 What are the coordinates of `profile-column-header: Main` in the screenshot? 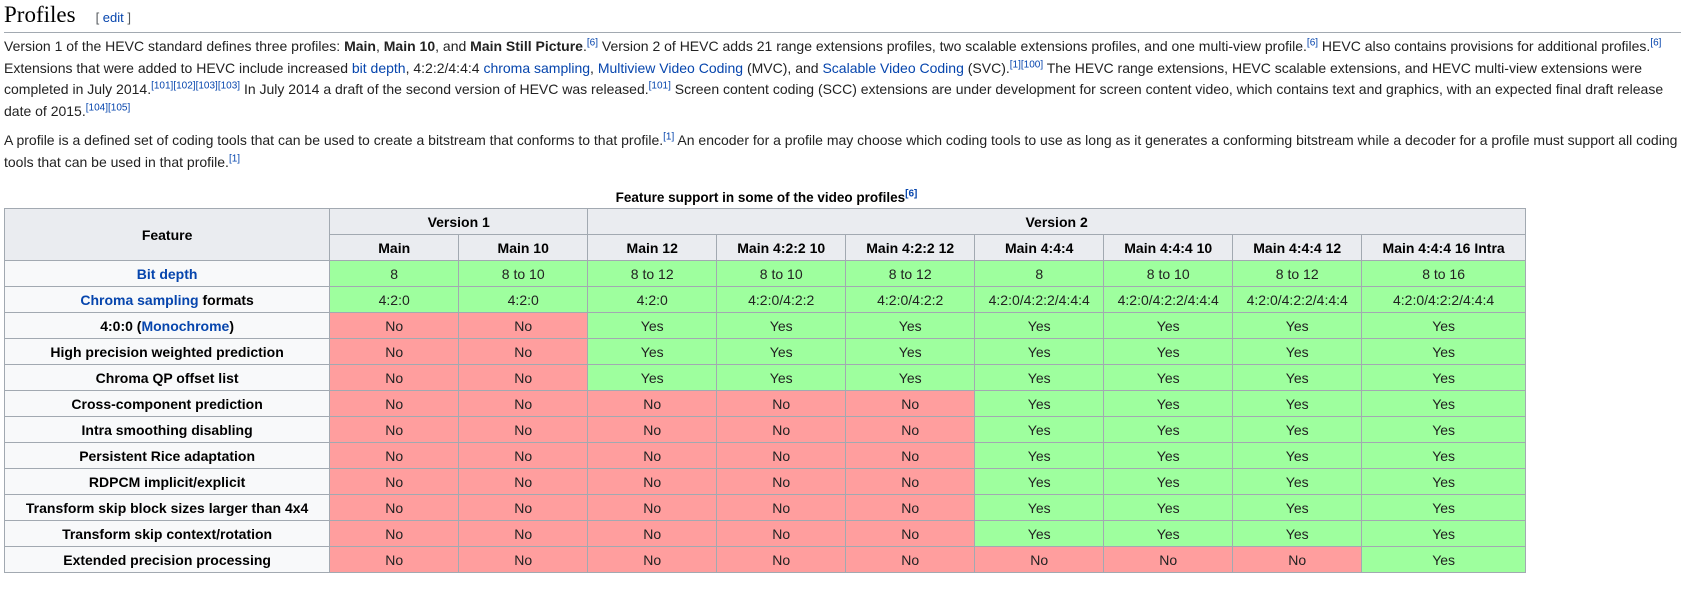 It's located at (394, 247).